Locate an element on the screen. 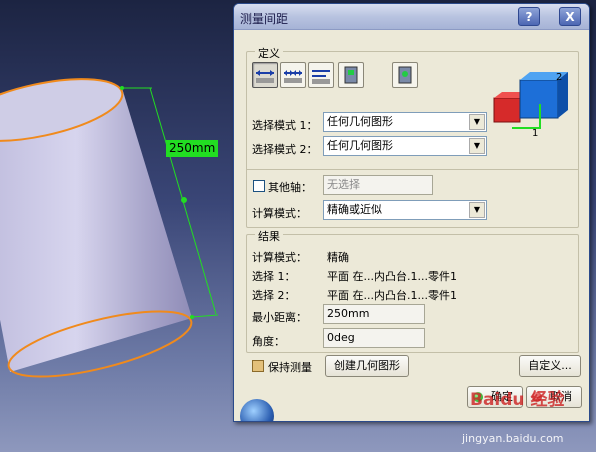 Image resolution: width=596 pixels, height=452 pixels. measure-fan-mode-button is located at coordinates (321, 75).